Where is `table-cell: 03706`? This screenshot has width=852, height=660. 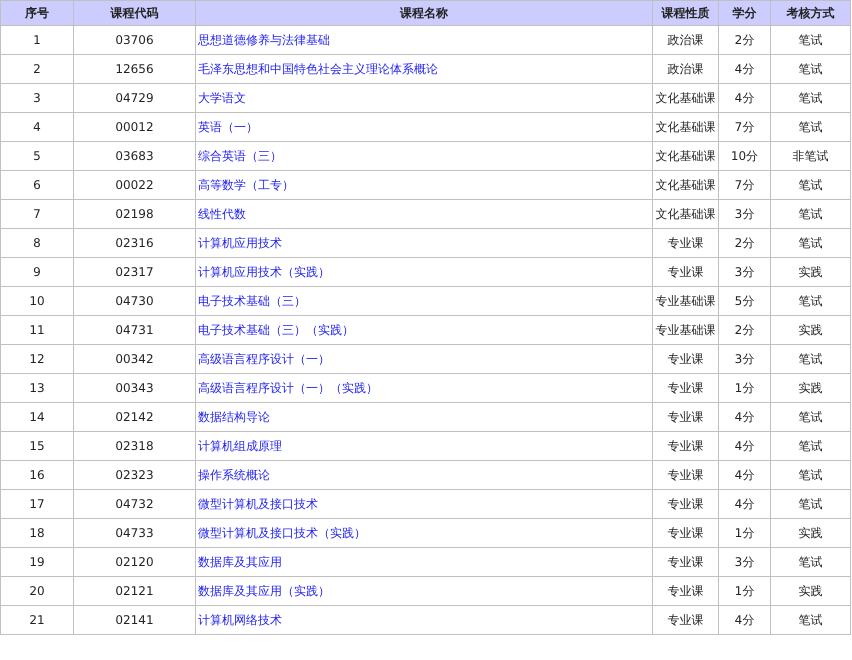 table-cell: 03706 is located at coordinates (135, 40).